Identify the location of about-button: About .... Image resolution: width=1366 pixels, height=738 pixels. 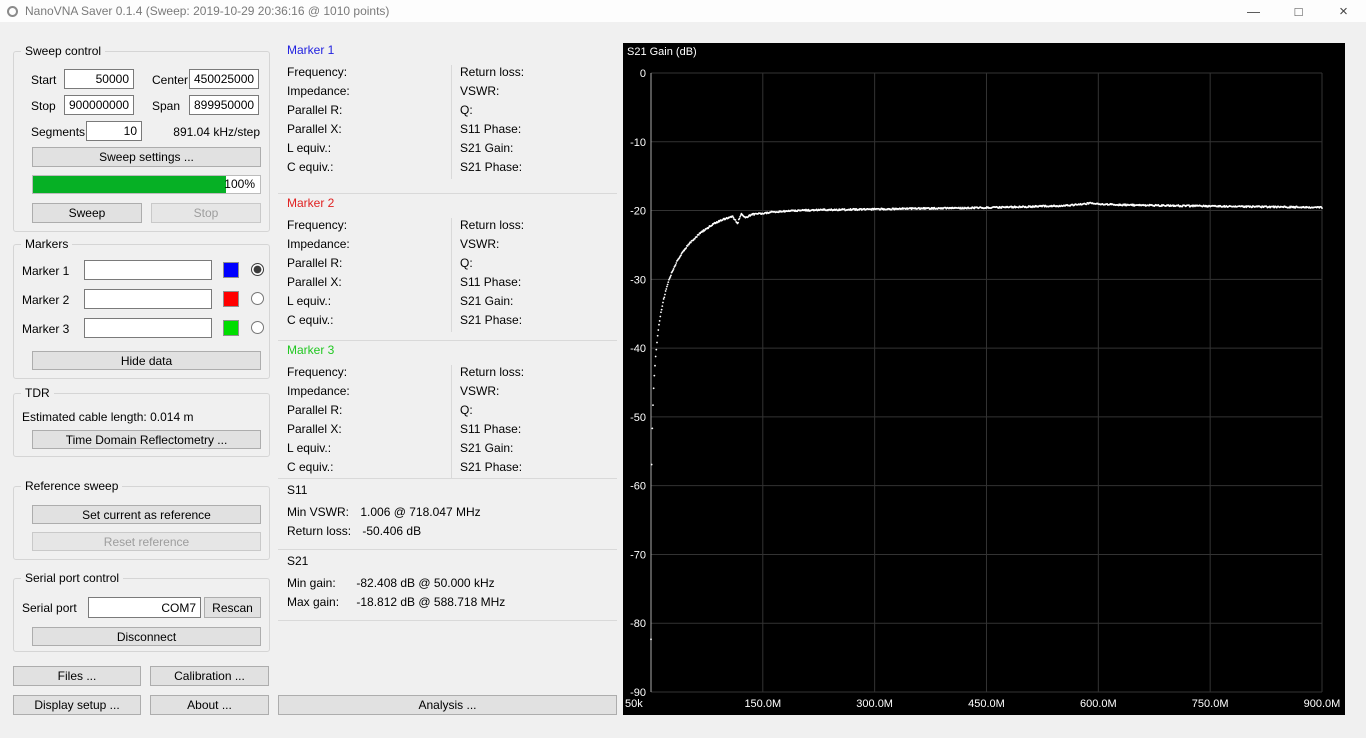
(209, 705).